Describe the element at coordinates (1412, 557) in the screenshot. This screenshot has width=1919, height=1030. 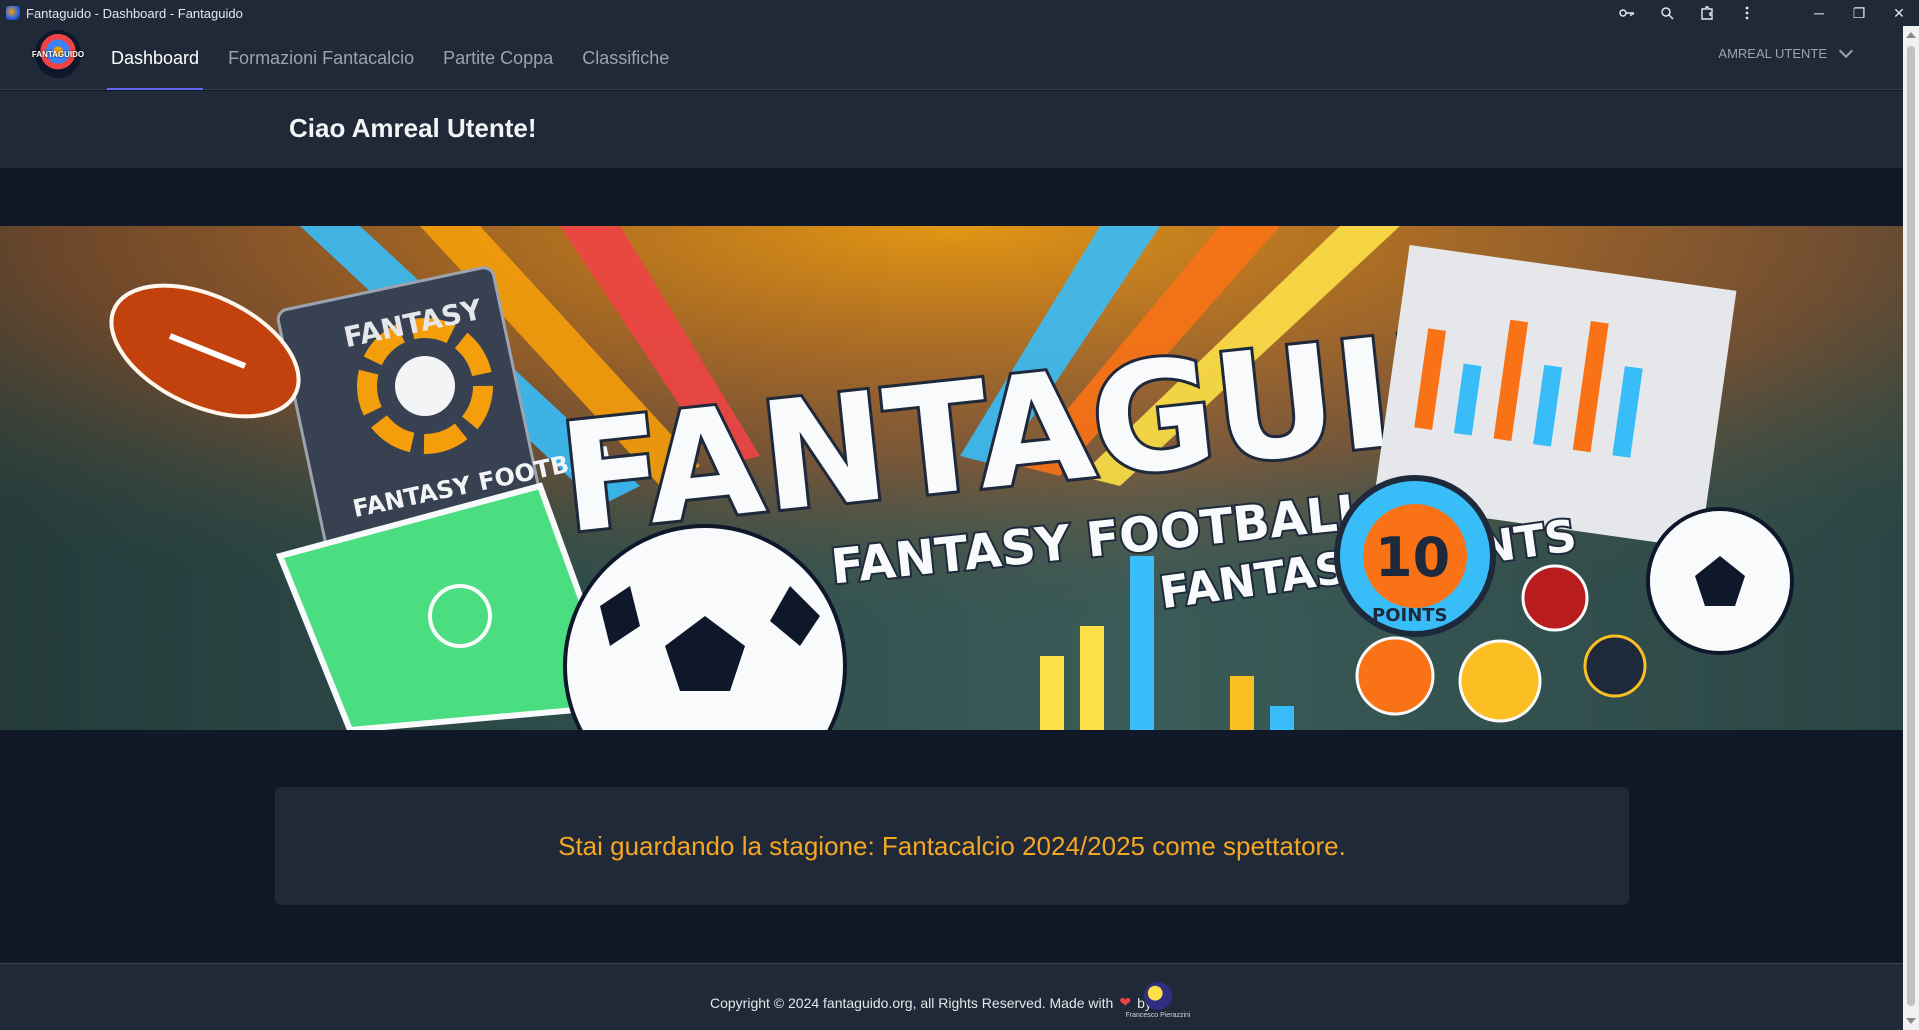
I see `points-value: 10` at that location.